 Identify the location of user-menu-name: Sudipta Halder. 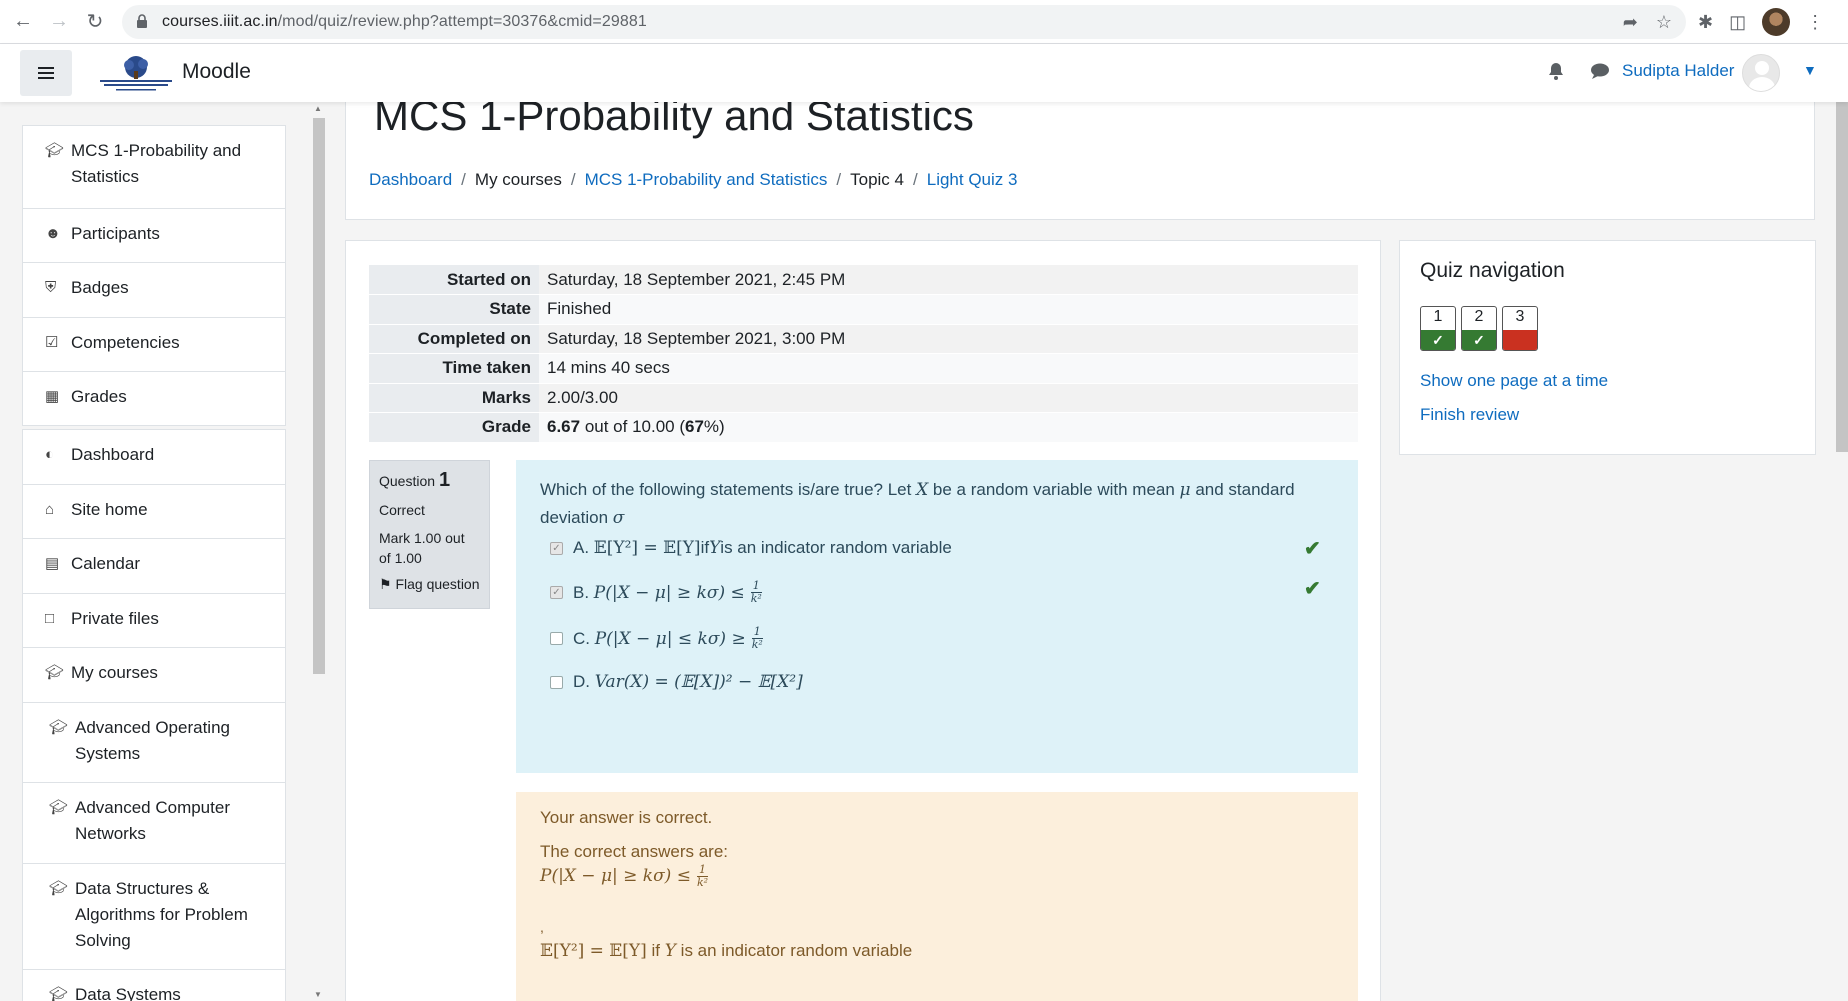
(1678, 71).